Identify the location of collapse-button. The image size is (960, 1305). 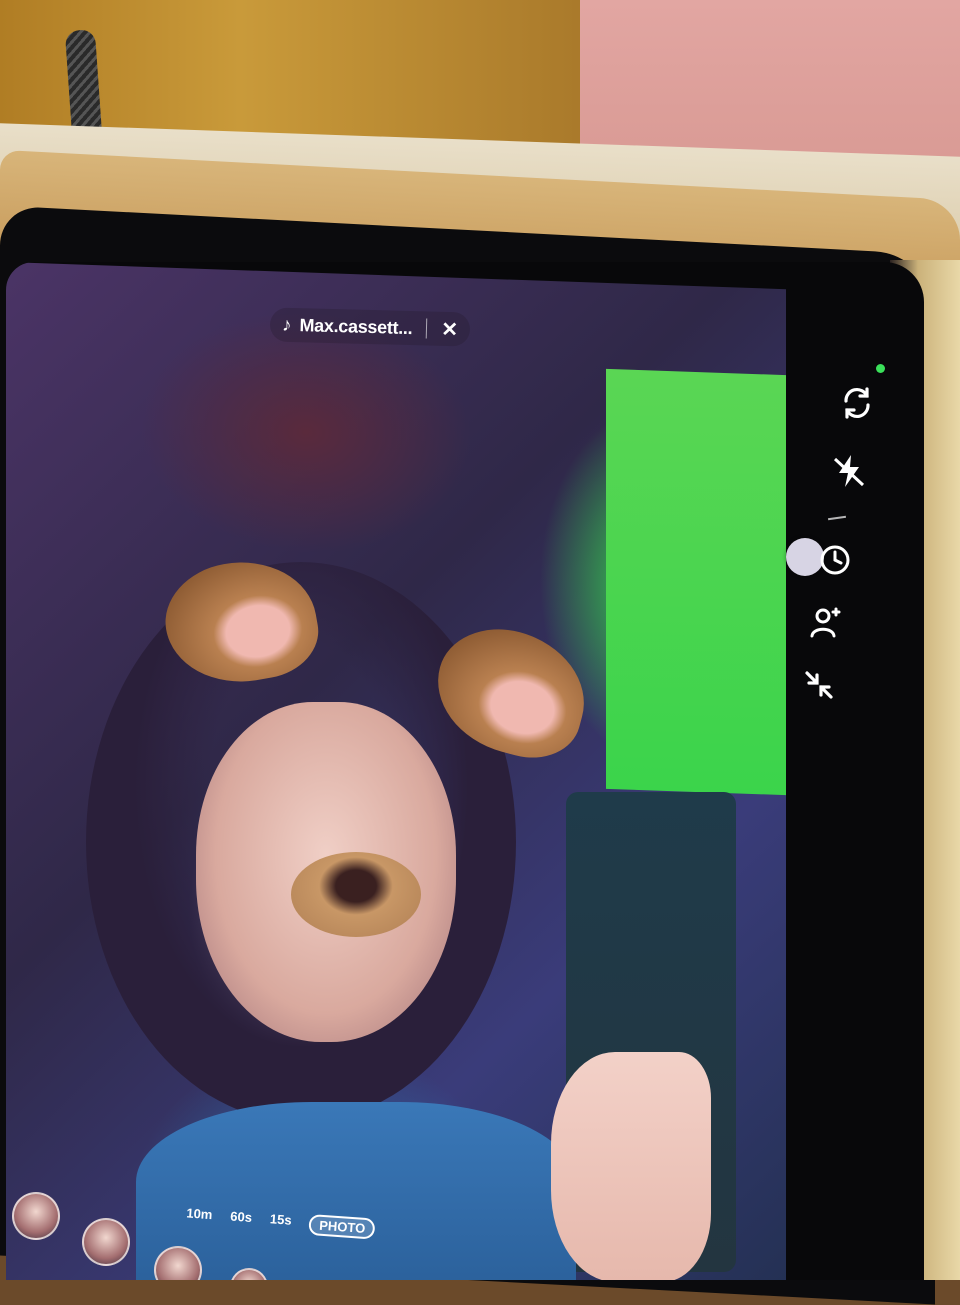
(819, 685).